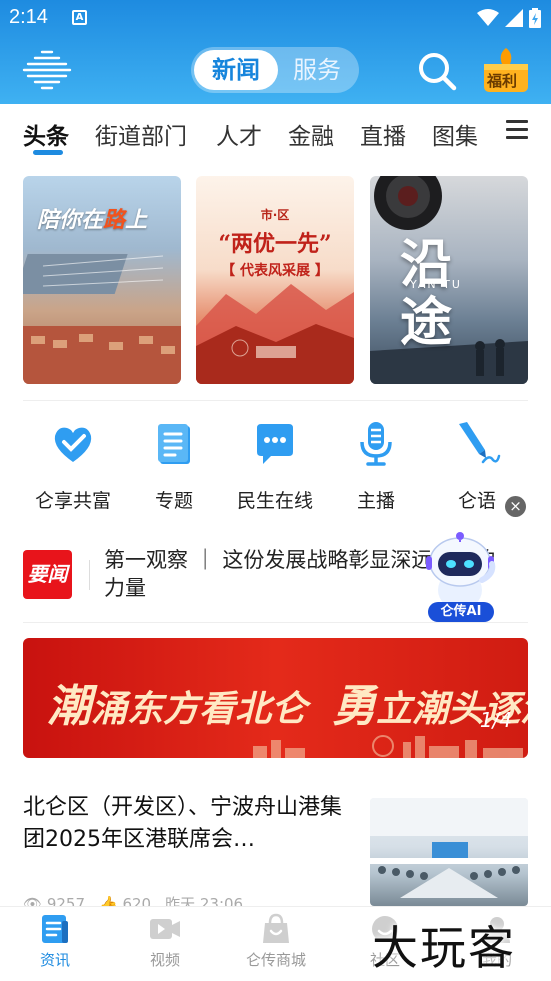  Describe the element at coordinates (28, 17) in the screenshot. I see `status-time: 2:14` at that location.